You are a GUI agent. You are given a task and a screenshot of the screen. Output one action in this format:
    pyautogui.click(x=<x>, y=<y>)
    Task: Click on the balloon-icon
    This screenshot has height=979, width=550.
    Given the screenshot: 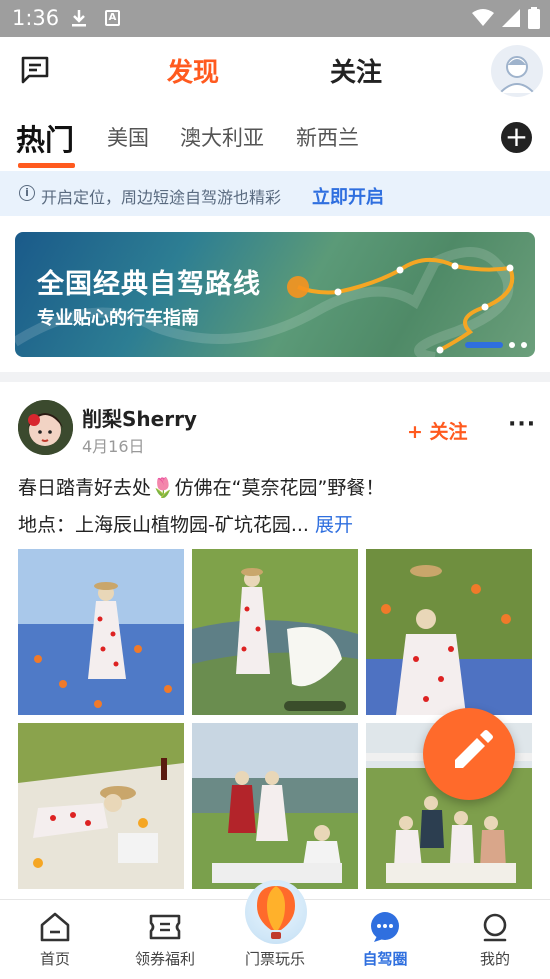 What is the action you would take?
    pyautogui.click(x=276, y=912)
    